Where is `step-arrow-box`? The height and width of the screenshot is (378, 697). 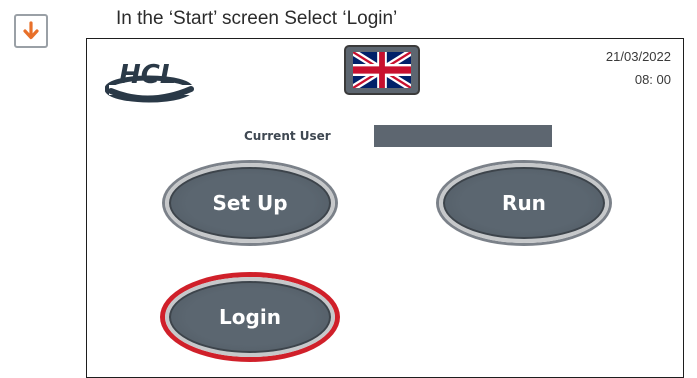
step-arrow-box is located at coordinates (31, 31).